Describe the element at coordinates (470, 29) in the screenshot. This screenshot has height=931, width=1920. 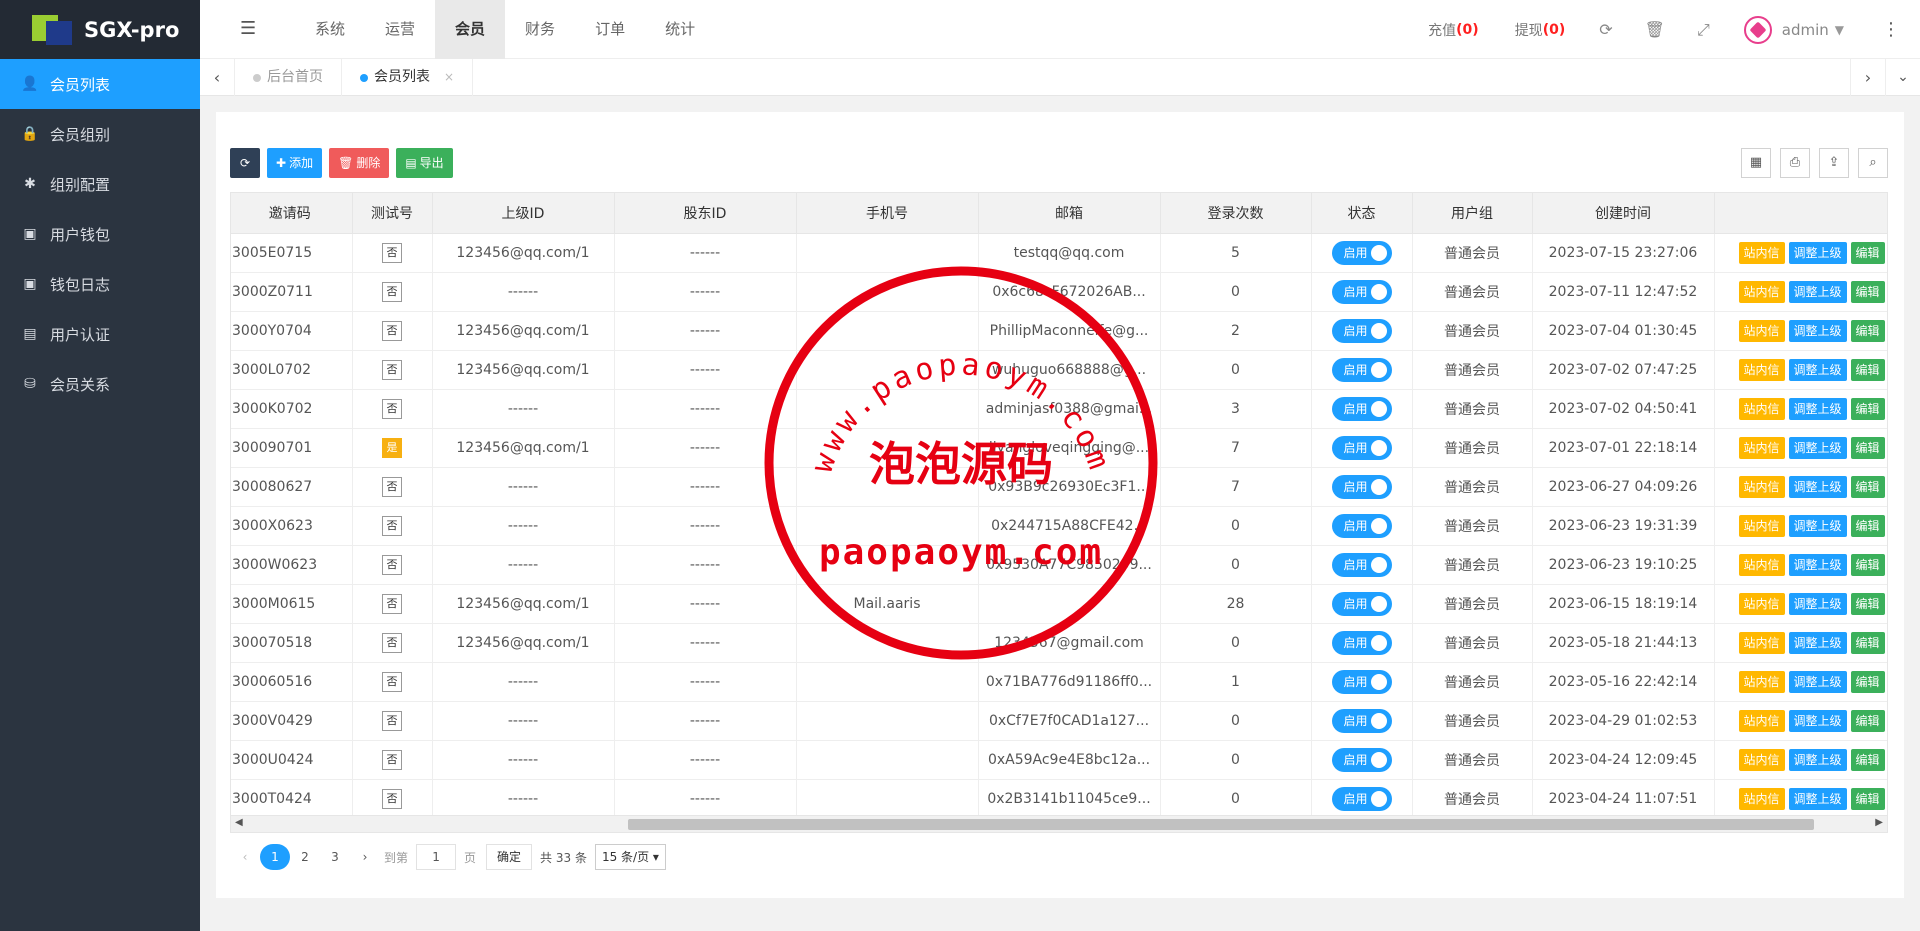
I see `top-nav-item: 会员` at that location.